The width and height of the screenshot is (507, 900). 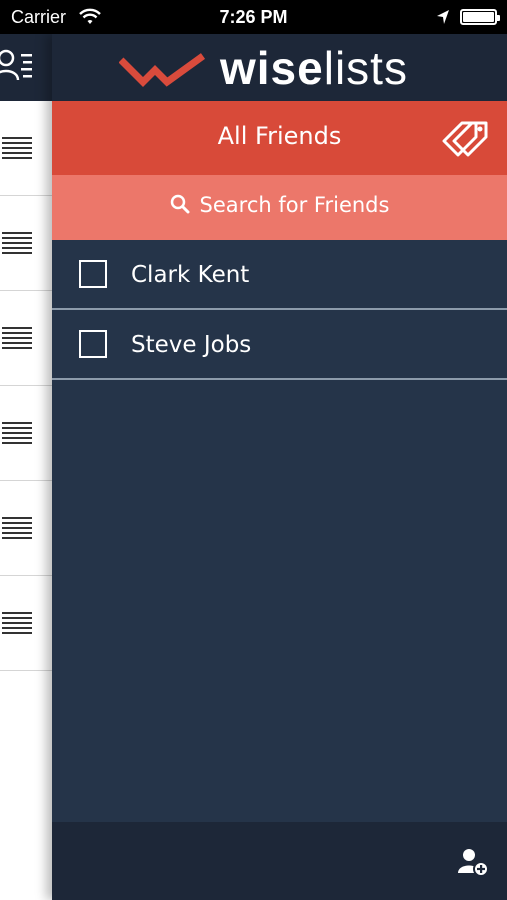 I want to click on app-logo-text: wiselists, so click(x=314, y=68).